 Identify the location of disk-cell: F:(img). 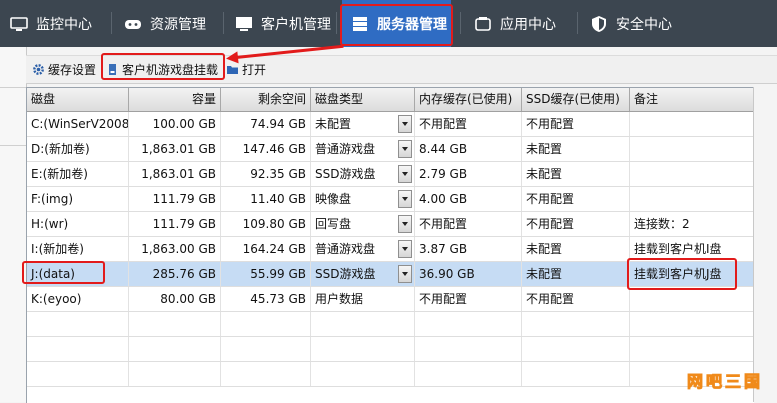
(78, 199).